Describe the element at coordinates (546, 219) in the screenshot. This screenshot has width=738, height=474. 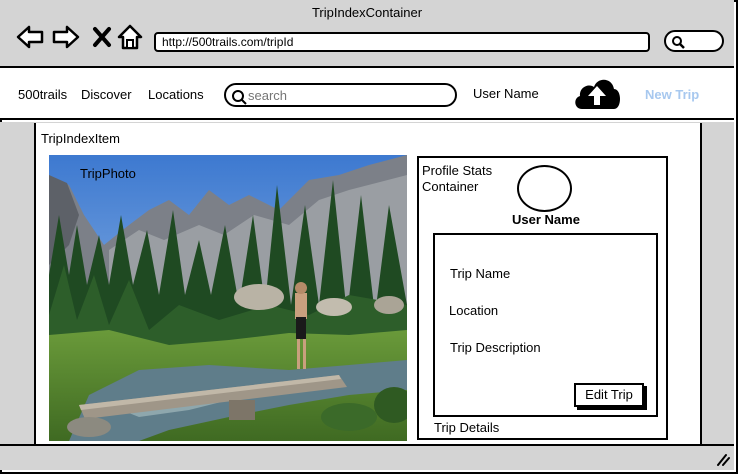
I see `profile-user-name: User Name` at that location.